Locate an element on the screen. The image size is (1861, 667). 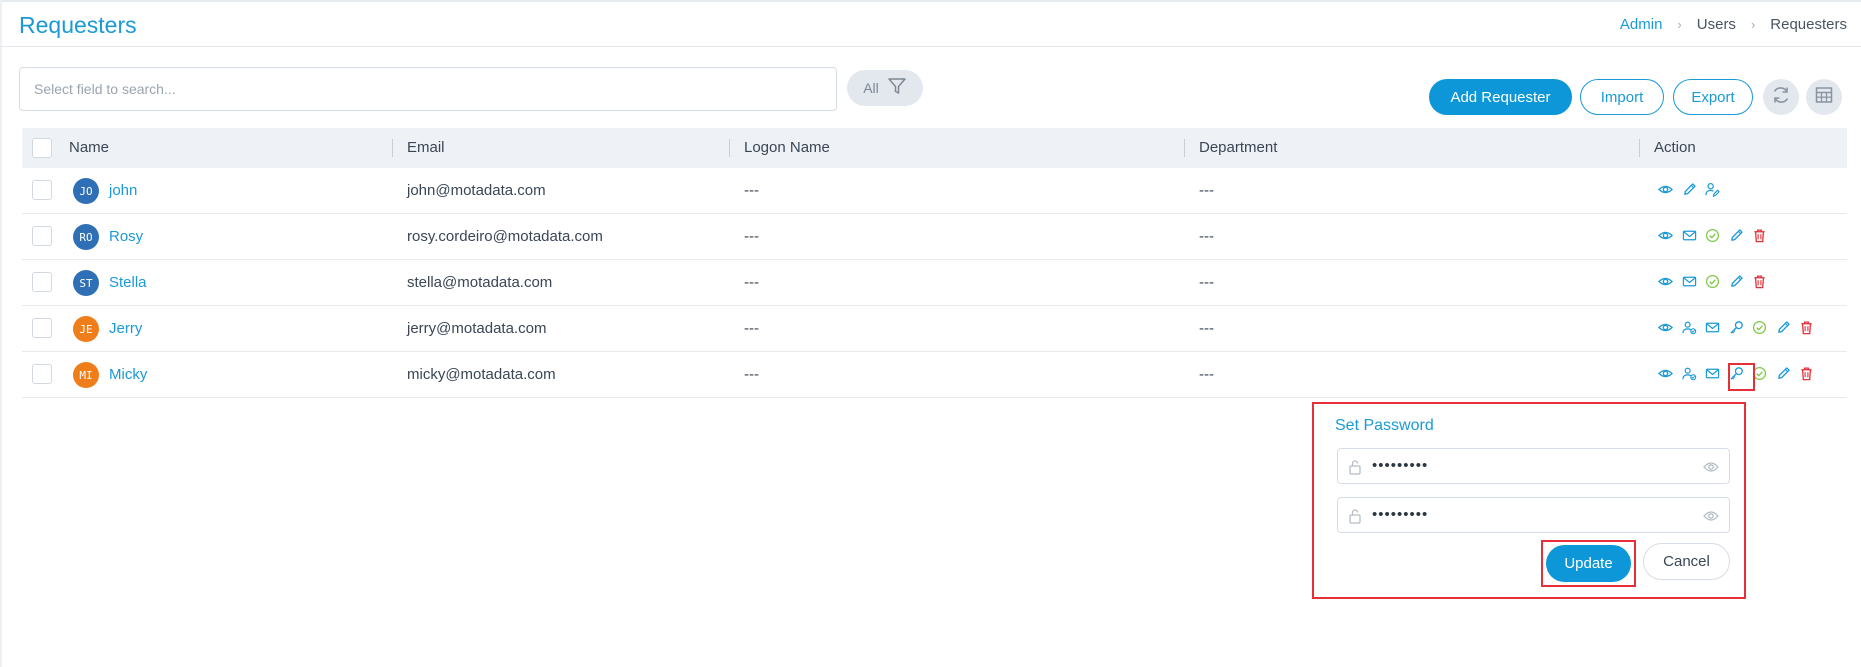
breadcrumb-admin: Admin is located at coordinates (1641, 24).